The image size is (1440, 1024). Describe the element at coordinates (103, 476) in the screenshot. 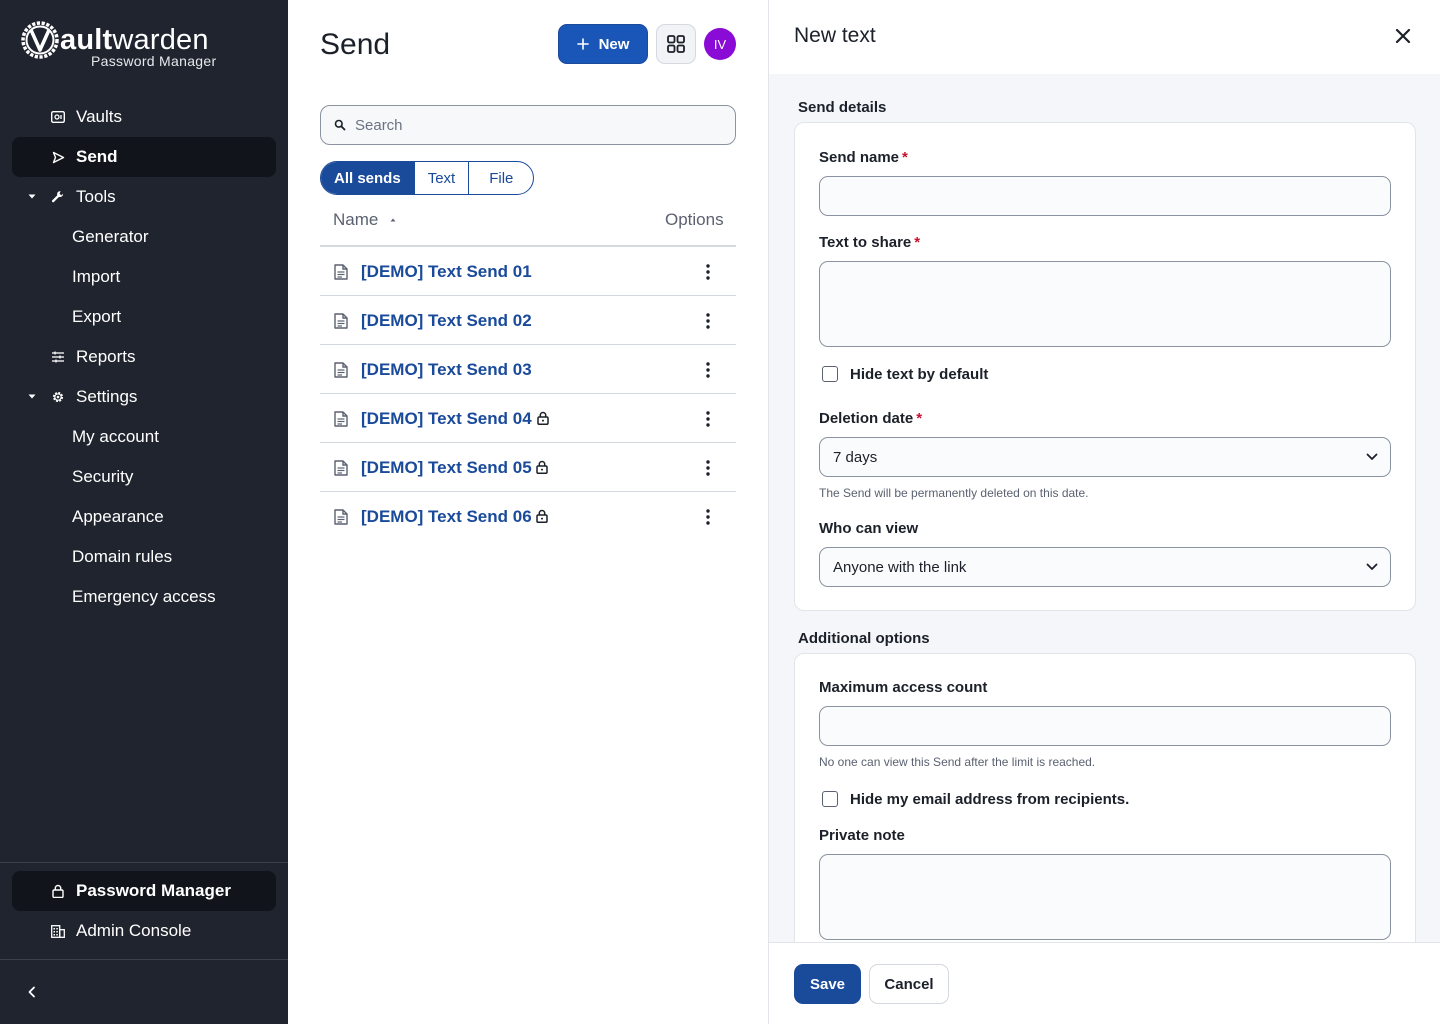

I see `sidebar-item-label: Security` at that location.